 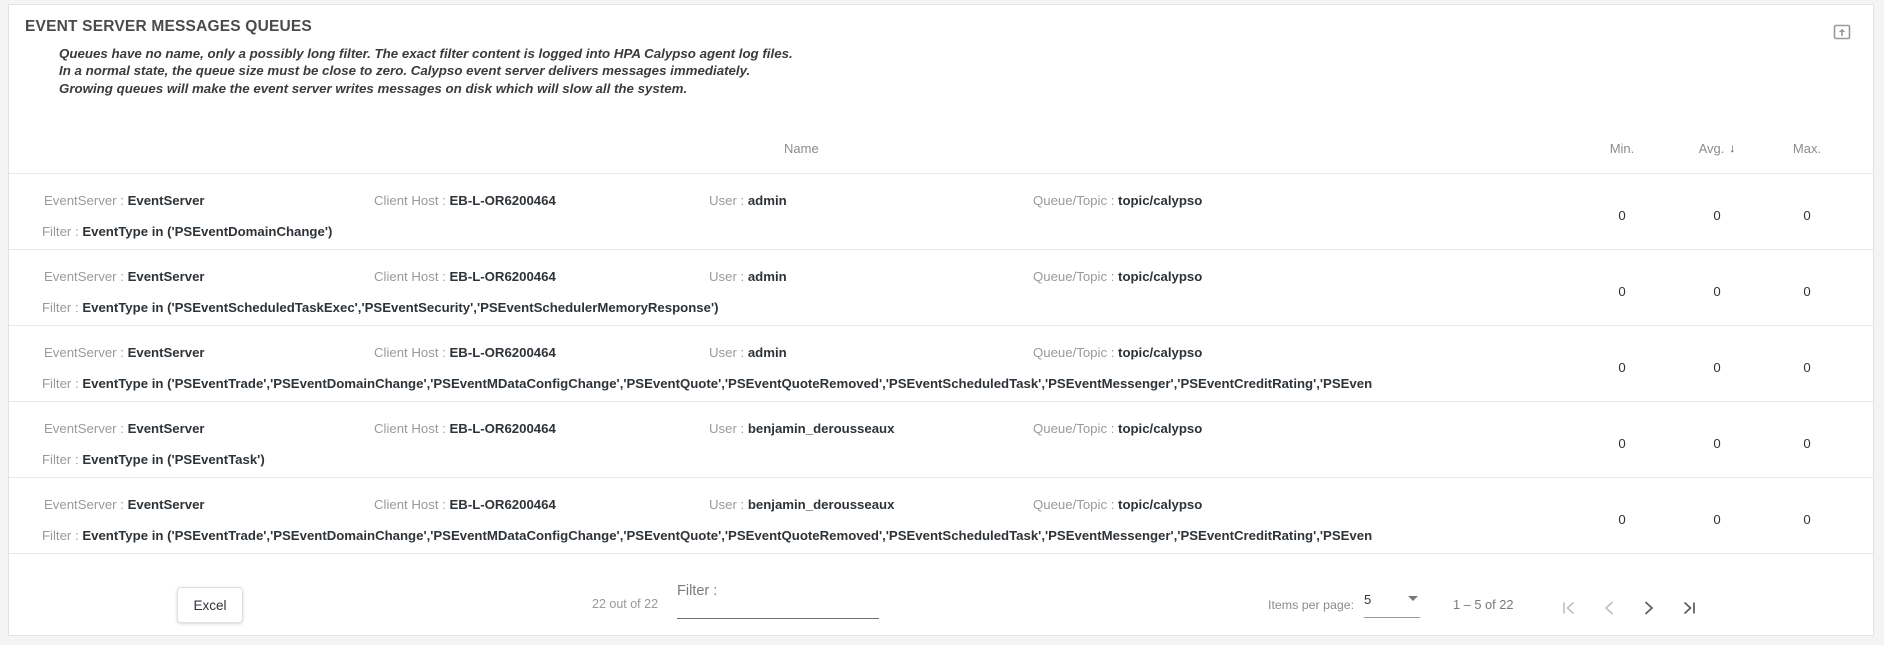 What do you see at coordinates (1842, 32) in the screenshot?
I see `open-in-new-icon` at bounding box center [1842, 32].